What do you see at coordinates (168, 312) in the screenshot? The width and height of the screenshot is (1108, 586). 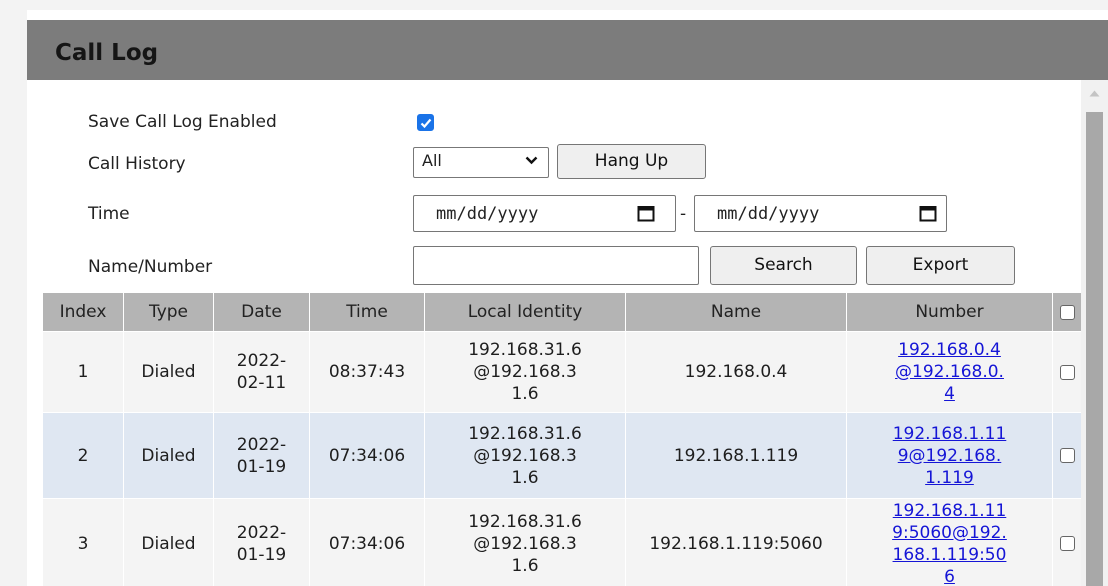 I see `column-header-type: Type` at bounding box center [168, 312].